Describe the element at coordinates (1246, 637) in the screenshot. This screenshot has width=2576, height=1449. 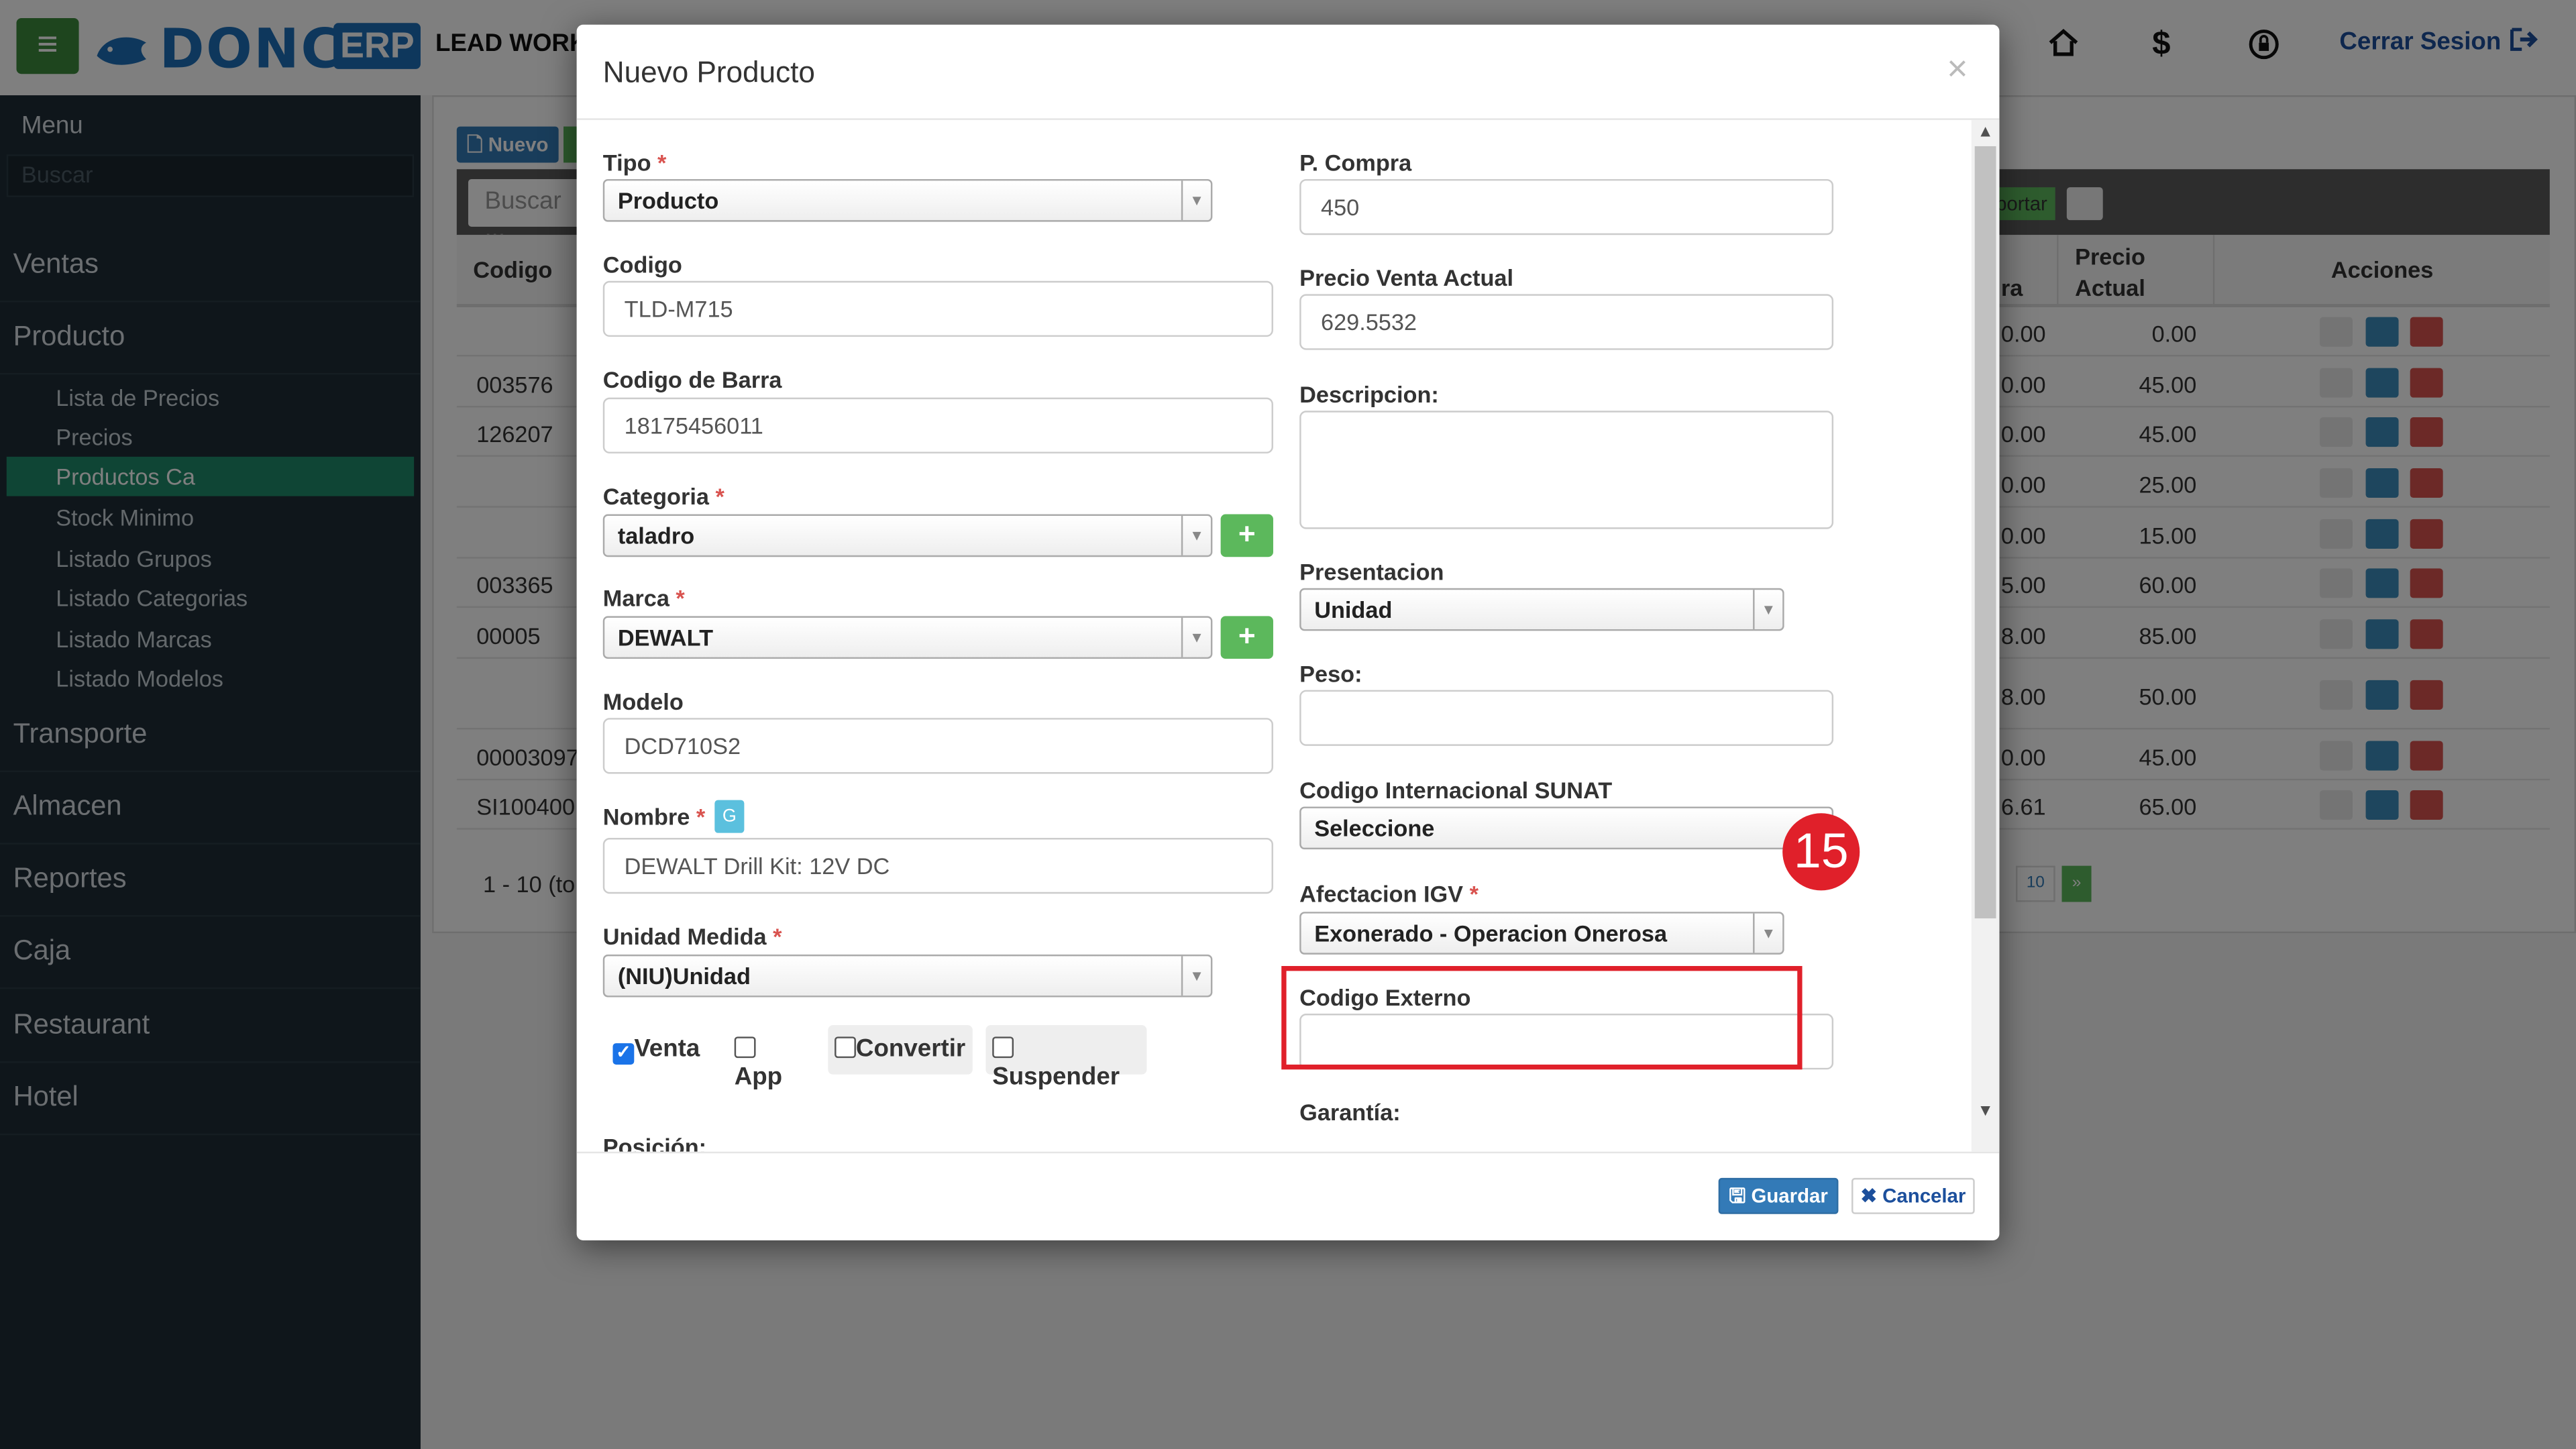
I see `add-marca-button: +` at that location.